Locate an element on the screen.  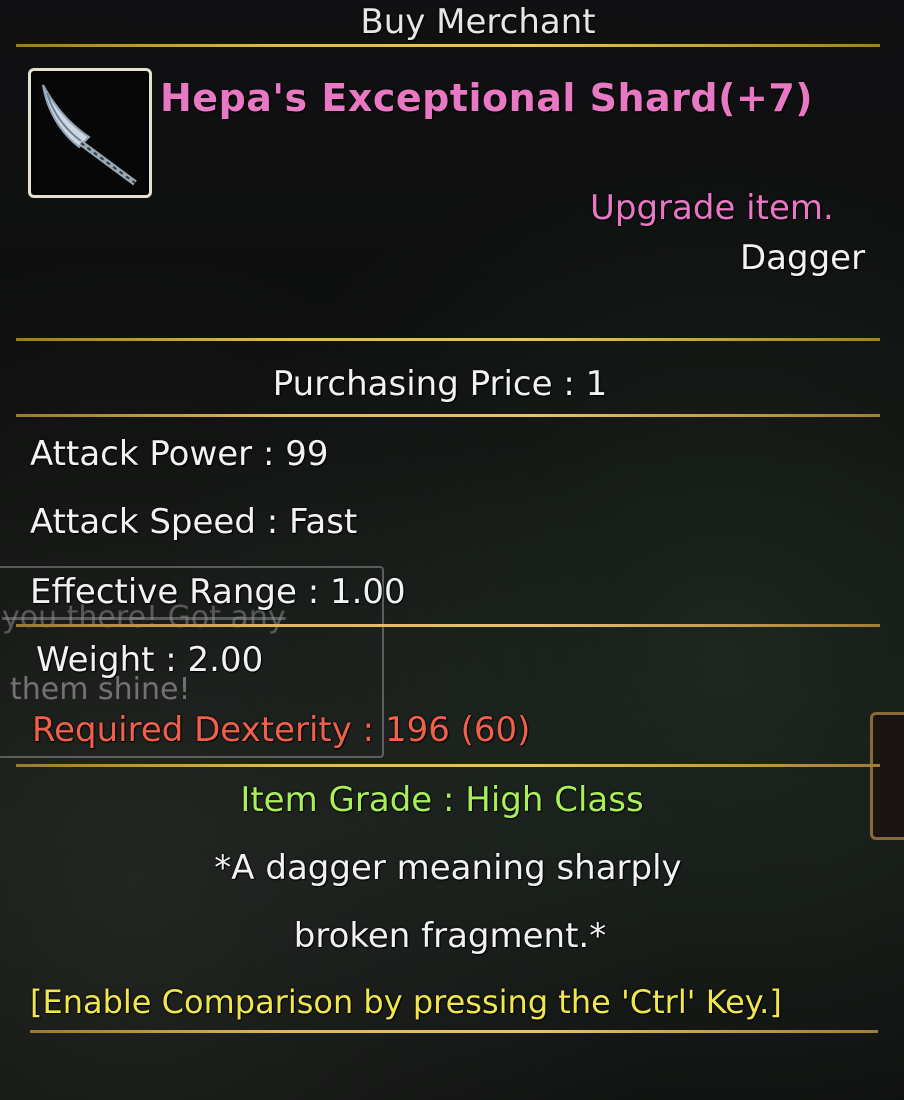
attack-power: Attack Power : 99 is located at coordinates (179, 454).